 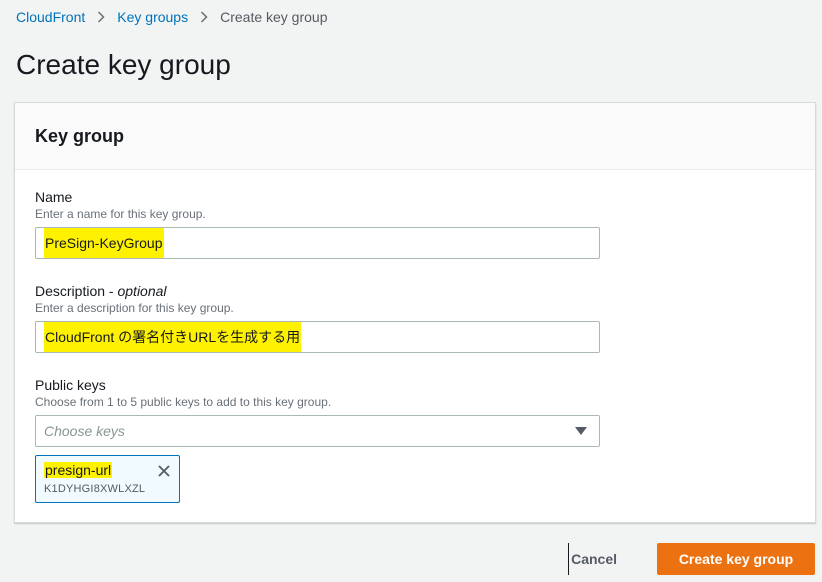 What do you see at coordinates (95, 489) in the screenshot?
I see `selected-key-id: K1DYHGI8XWLXZL` at bounding box center [95, 489].